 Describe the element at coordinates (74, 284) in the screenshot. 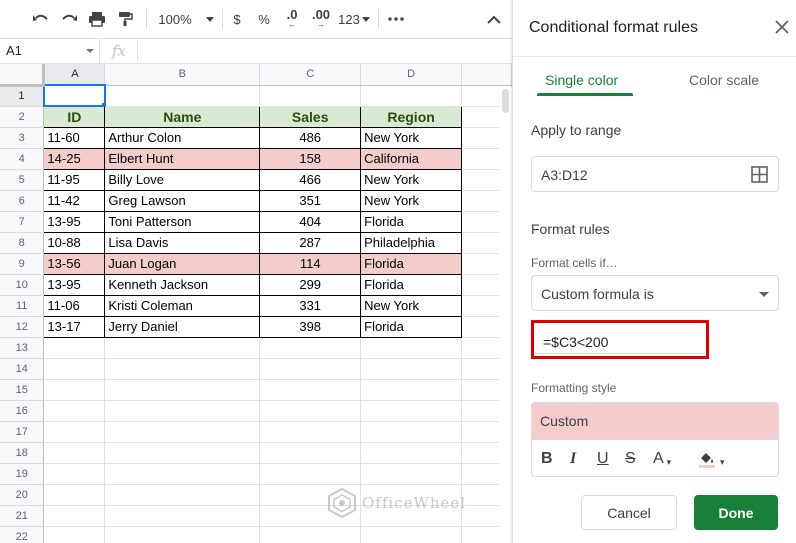

I see `table-cell: 13-95` at that location.